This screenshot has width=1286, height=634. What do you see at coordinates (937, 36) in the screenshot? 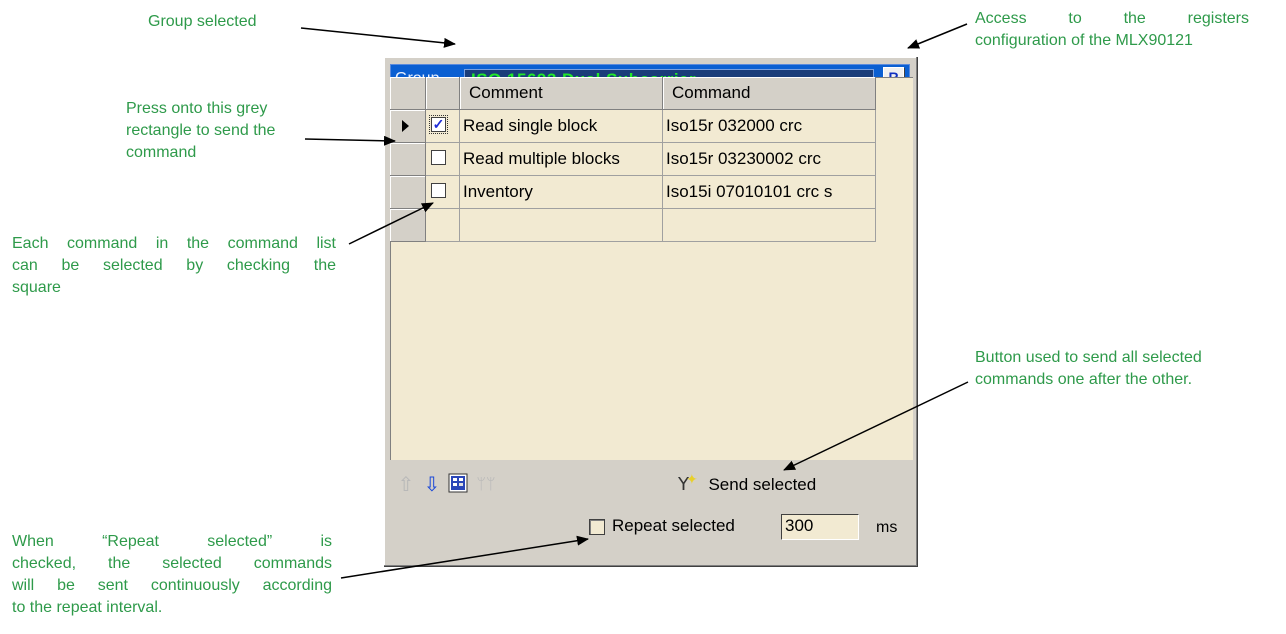
I see `arrow-registers` at bounding box center [937, 36].